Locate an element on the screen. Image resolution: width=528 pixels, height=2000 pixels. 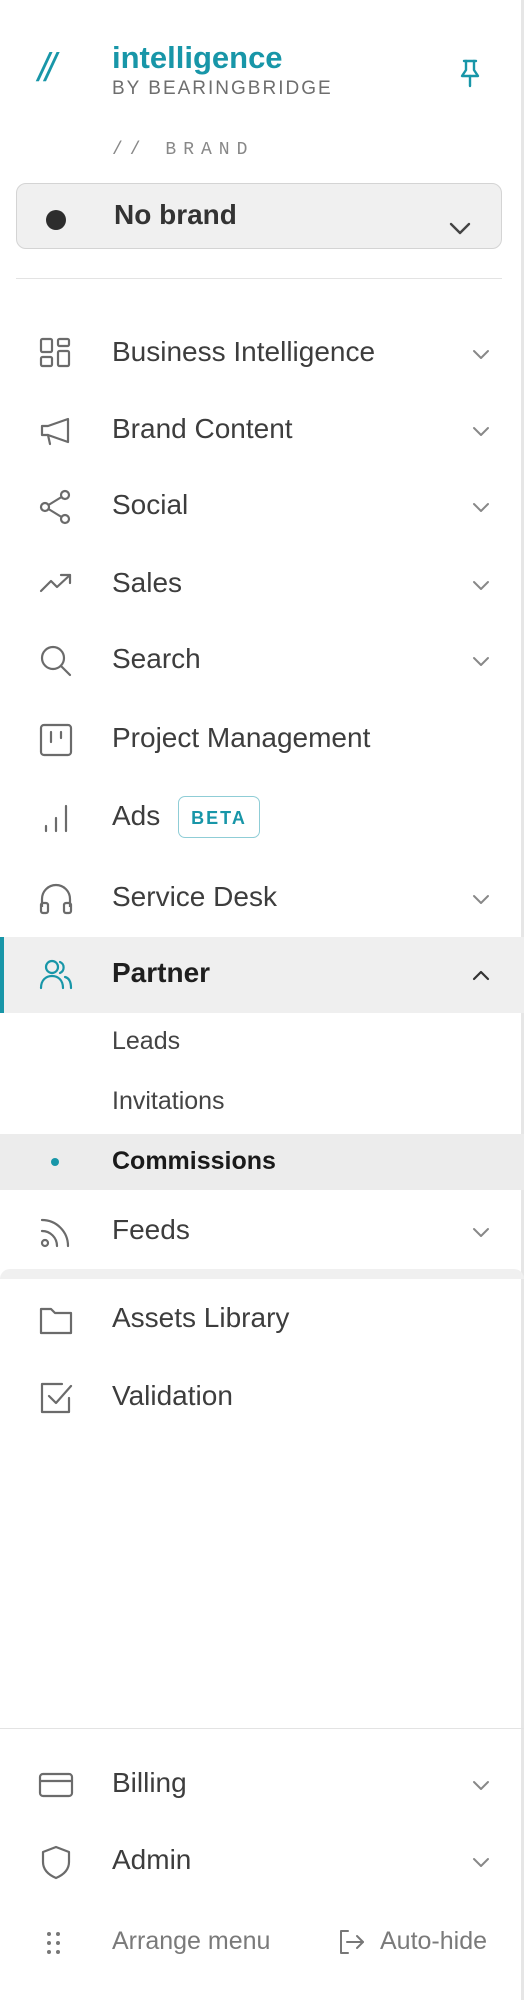
nav-item-label: Admin is located at coordinates (152, 1859).